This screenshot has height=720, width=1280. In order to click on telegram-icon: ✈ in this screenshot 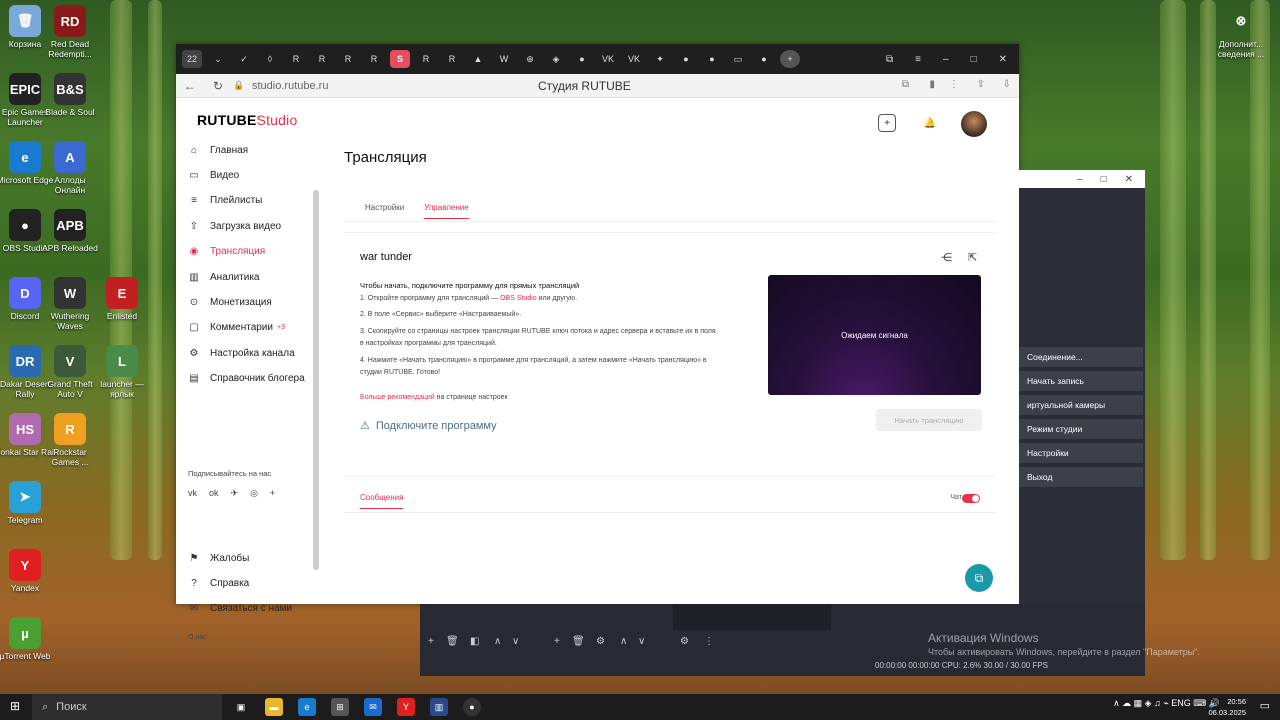, I will do `click(235, 493)`.